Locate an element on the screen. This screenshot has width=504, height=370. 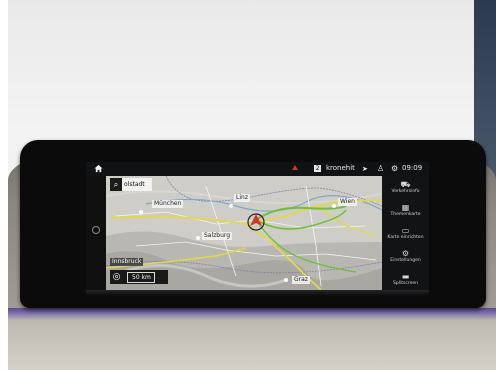
destination-search: ⌕ olstadt is located at coordinates (131, 184).